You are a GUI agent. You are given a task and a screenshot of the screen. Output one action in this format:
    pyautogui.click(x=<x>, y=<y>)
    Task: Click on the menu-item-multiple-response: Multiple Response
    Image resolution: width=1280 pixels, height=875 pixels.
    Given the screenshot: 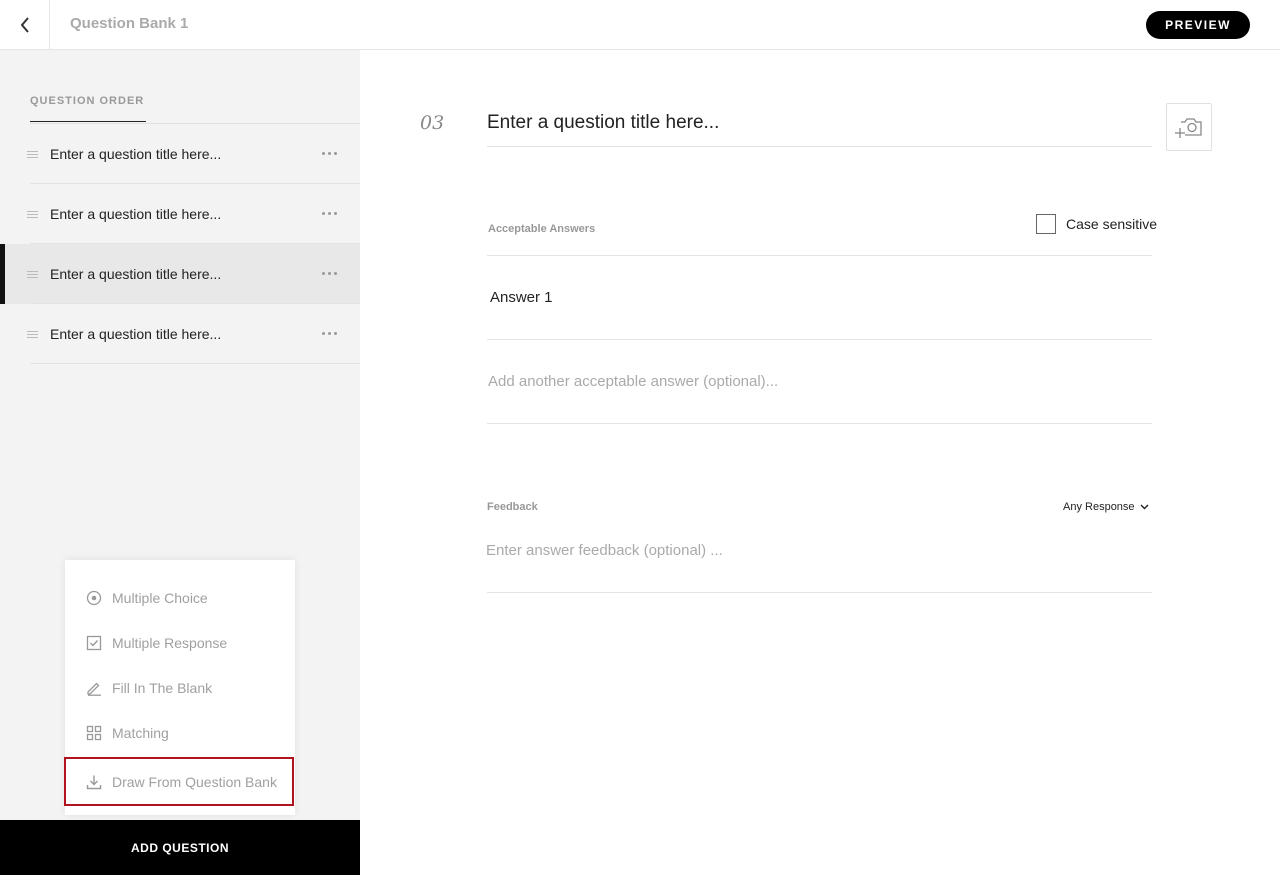 What is the action you would take?
    pyautogui.click(x=180, y=642)
    